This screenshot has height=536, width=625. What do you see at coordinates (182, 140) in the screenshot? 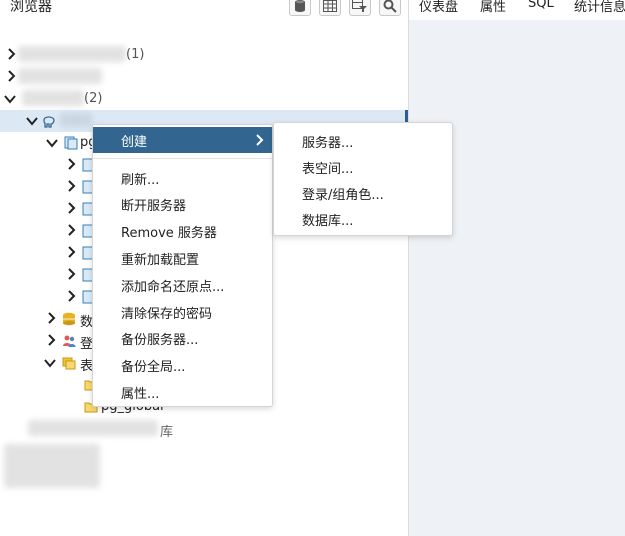
I see `menu-item-create: 创建` at bounding box center [182, 140].